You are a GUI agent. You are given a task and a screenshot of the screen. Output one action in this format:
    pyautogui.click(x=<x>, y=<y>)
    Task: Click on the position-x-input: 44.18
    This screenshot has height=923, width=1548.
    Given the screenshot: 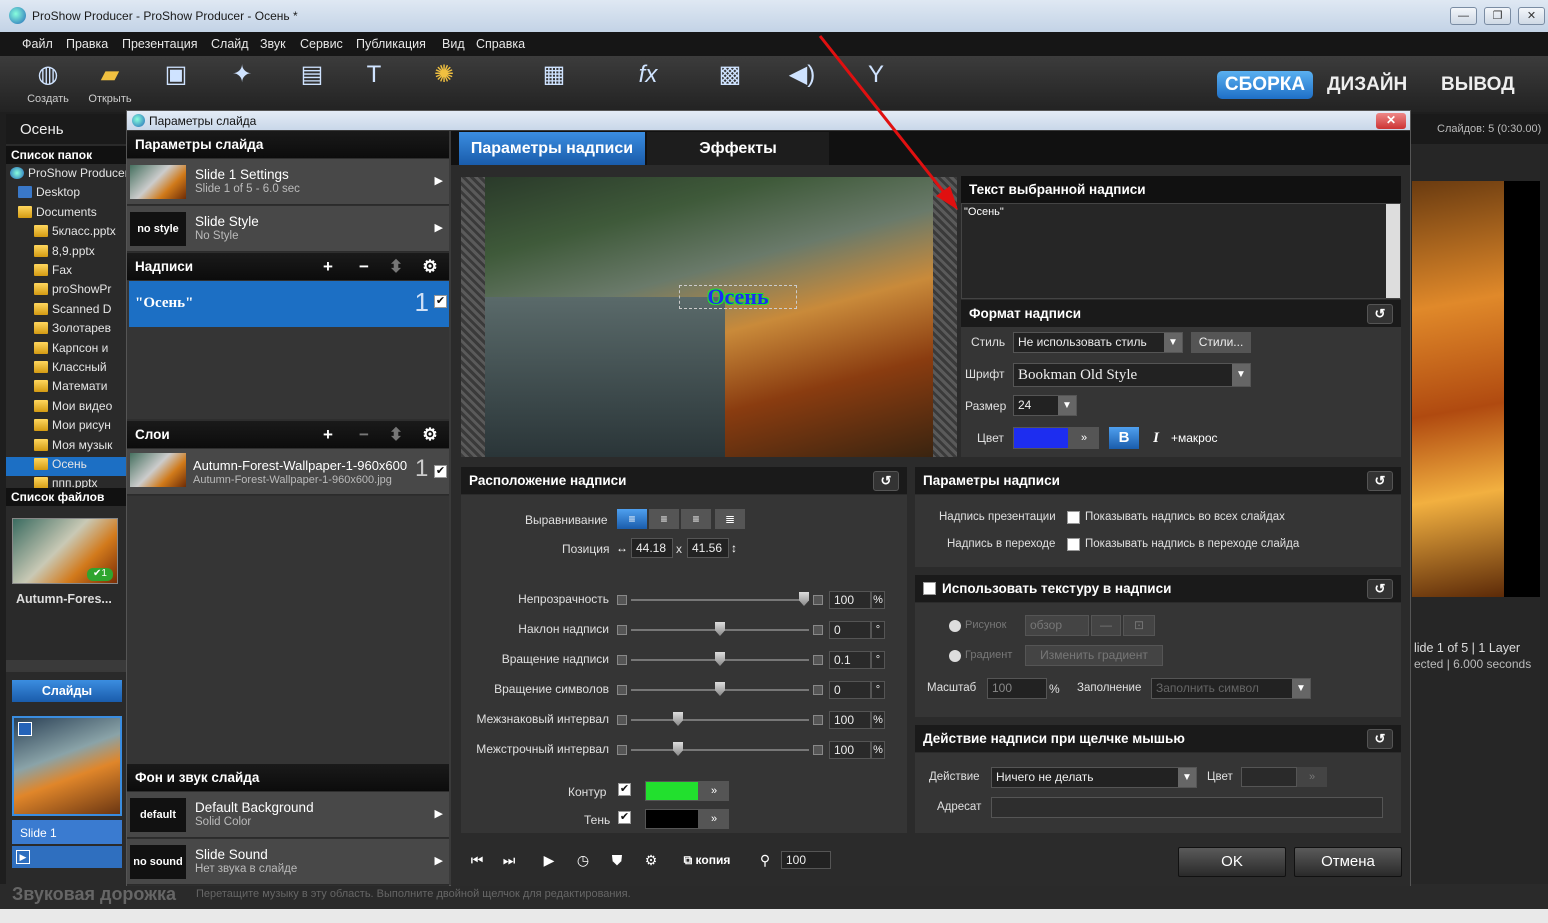 What is the action you would take?
    pyautogui.click(x=652, y=548)
    